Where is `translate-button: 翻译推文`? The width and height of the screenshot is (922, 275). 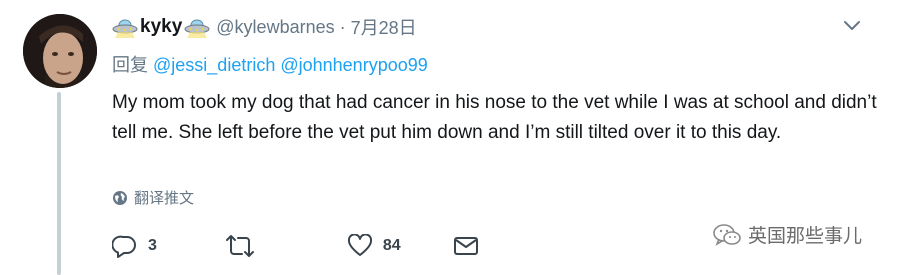
translate-button: 翻译推文 is located at coordinates (153, 197).